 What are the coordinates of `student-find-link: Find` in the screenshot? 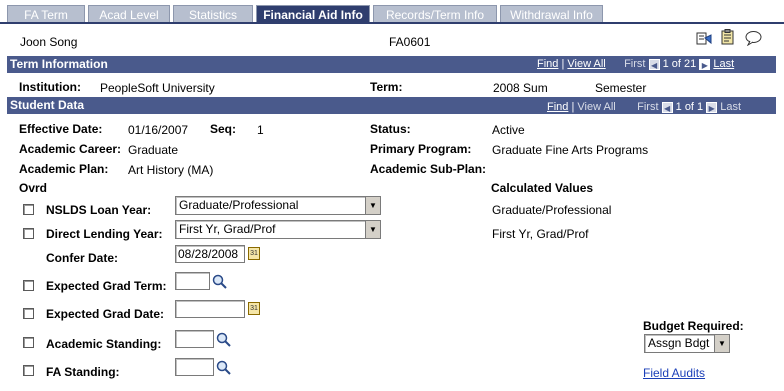 It's located at (557, 107).